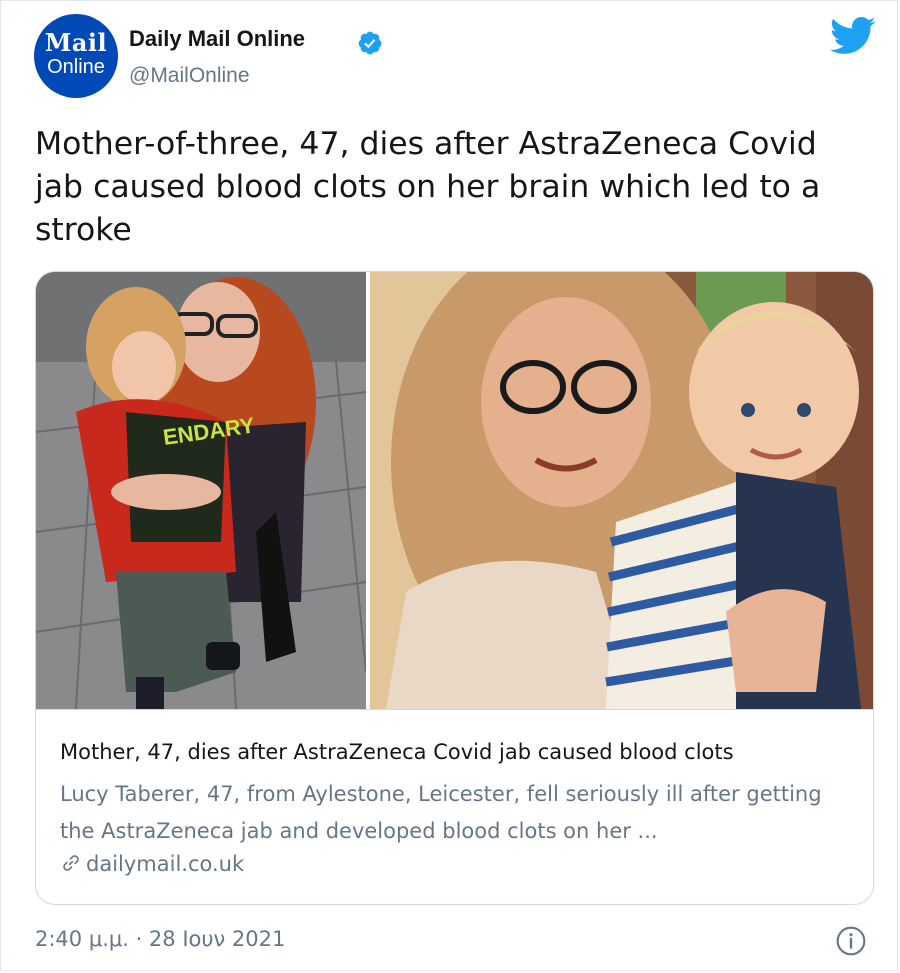  What do you see at coordinates (76, 42) in the screenshot?
I see `avatar-logo-line1: Mail` at bounding box center [76, 42].